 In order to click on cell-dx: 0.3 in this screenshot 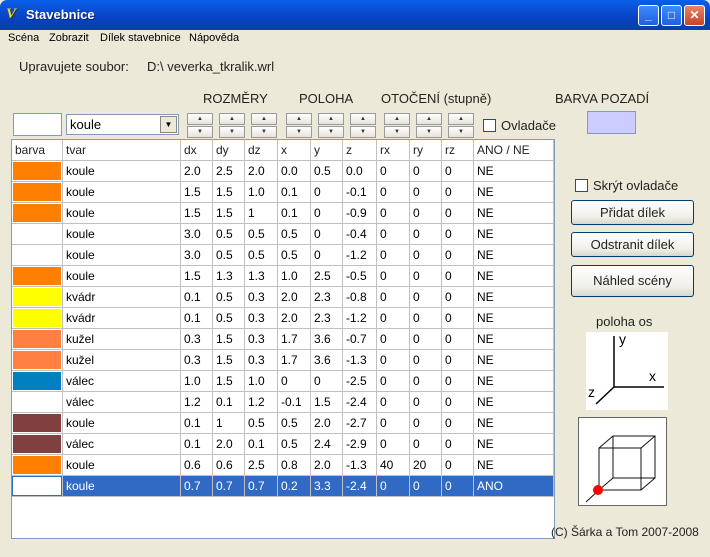, I will do `click(197, 339)`.